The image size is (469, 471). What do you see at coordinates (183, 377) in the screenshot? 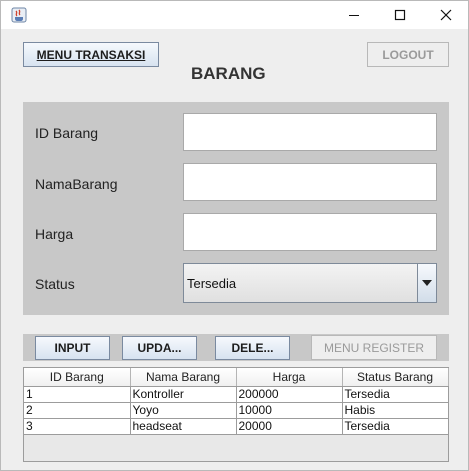
I see `column-header: Nama Barang` at bounding box center [183, 377].